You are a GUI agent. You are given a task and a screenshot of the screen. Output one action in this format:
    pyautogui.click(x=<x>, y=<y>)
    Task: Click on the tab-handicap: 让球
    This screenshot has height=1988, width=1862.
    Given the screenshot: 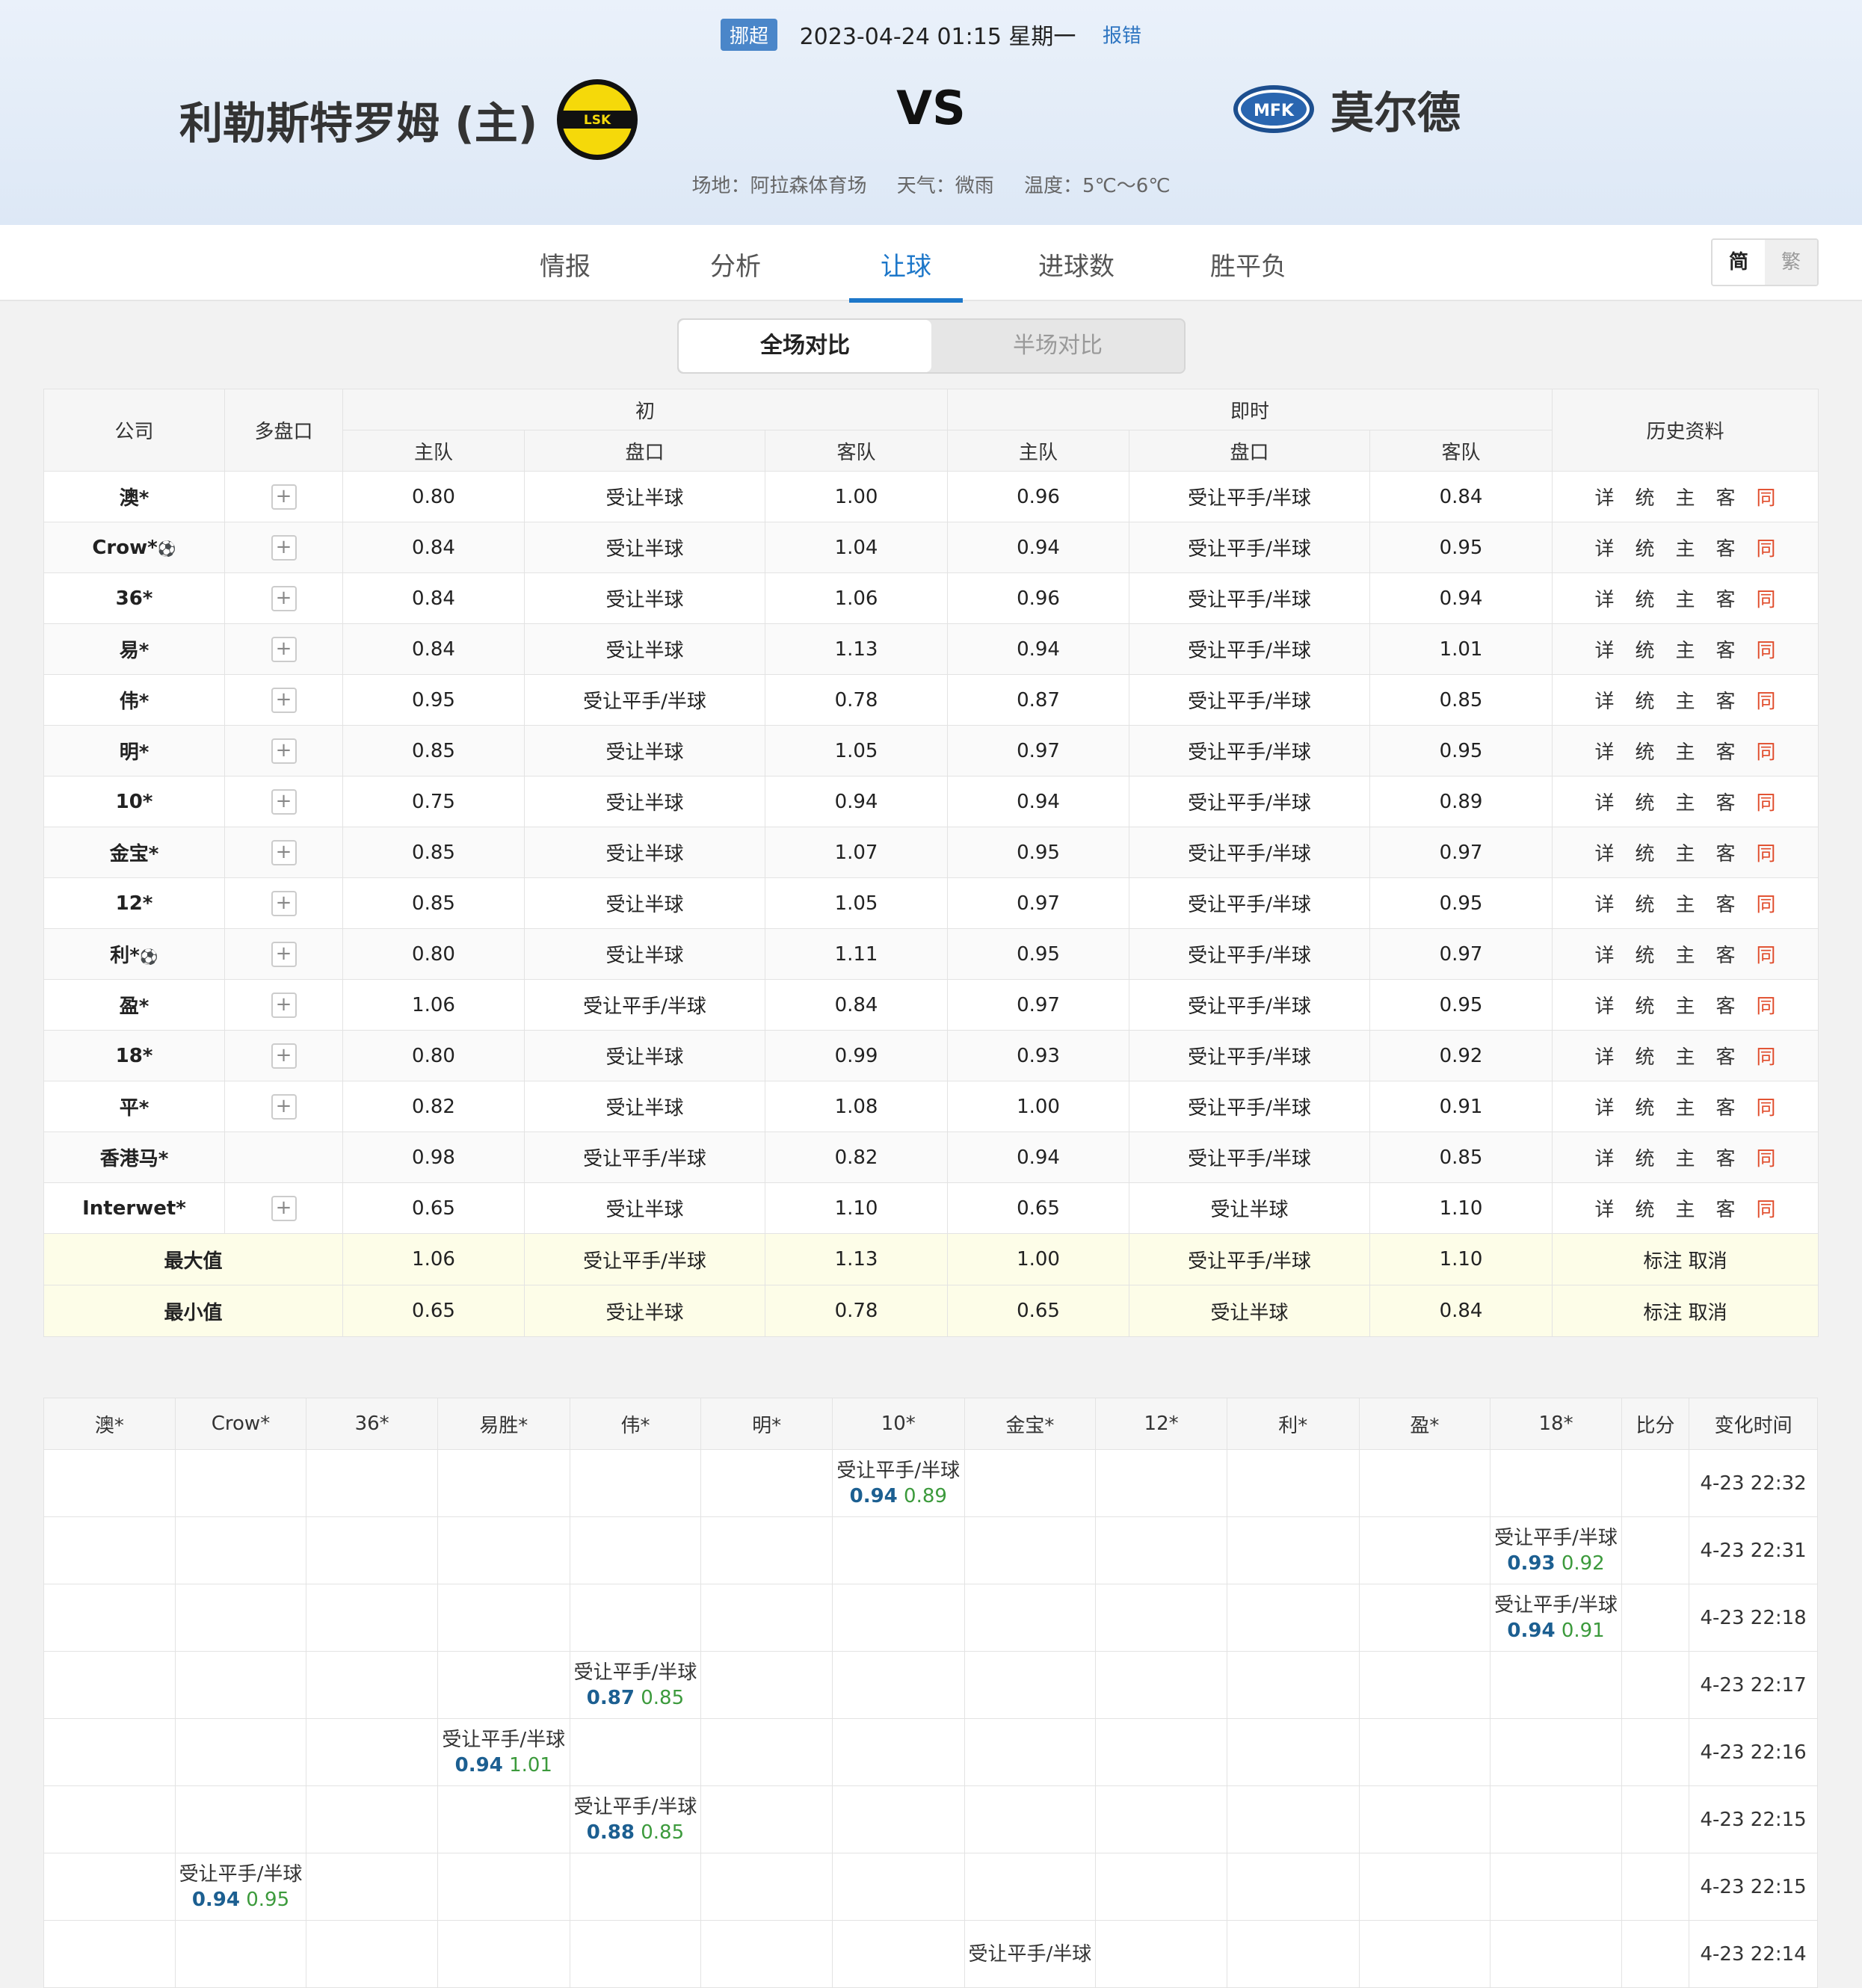 What is the action you would take?
    pyautogui.click(x=906, y=274)
    